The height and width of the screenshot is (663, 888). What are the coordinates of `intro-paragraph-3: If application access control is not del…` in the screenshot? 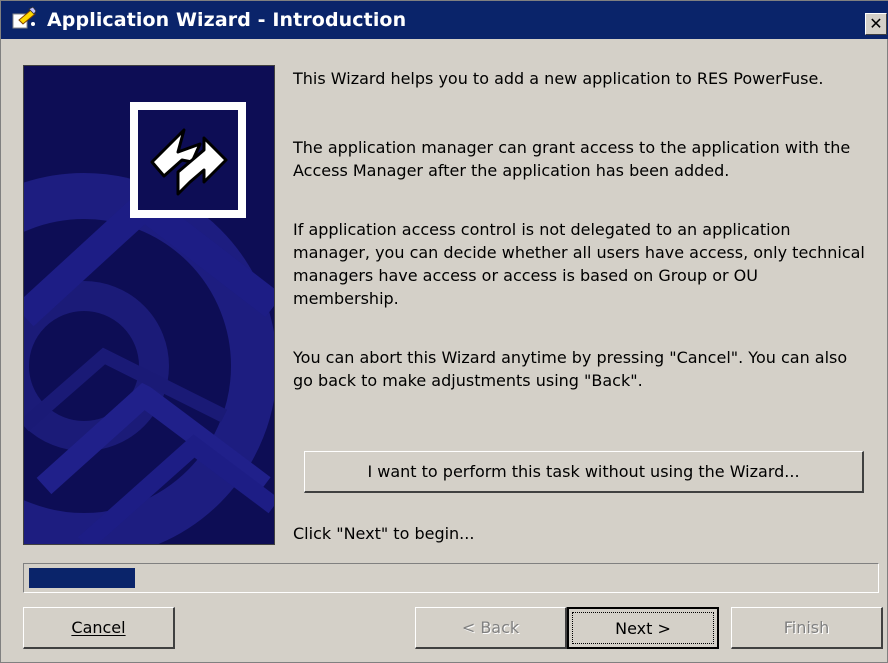 It's located at (579, 264).